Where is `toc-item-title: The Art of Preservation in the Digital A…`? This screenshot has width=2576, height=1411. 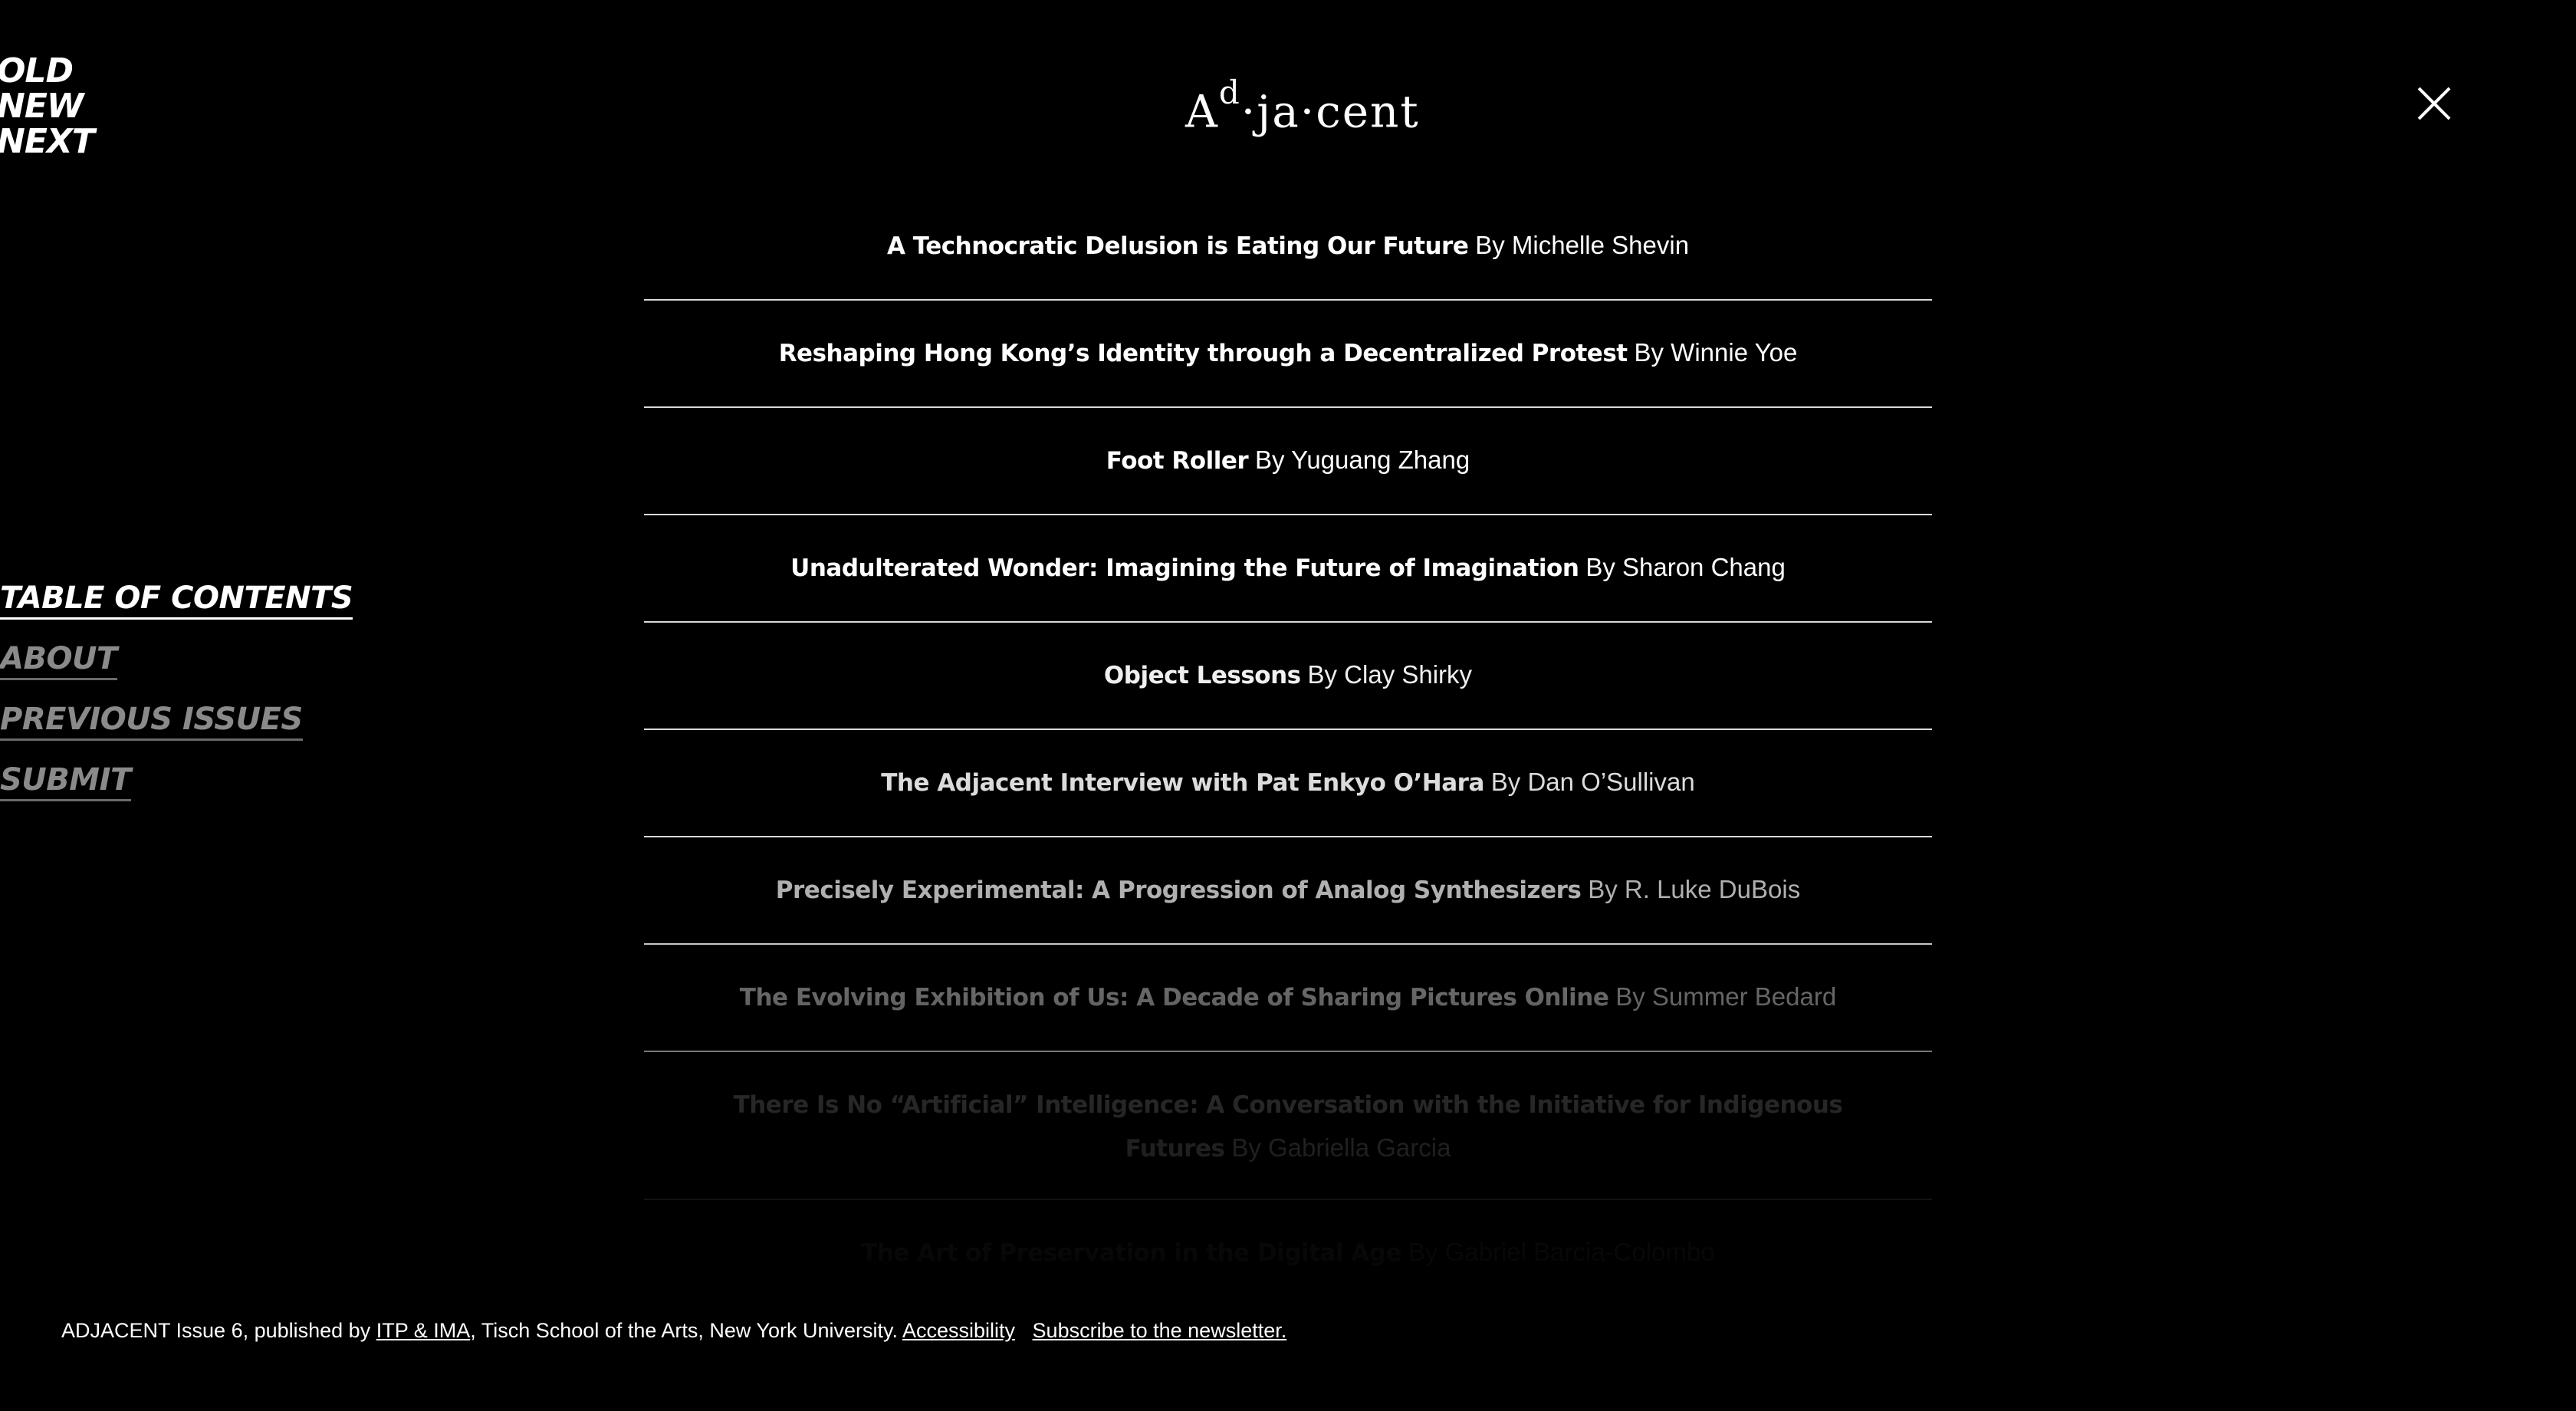 toc-item-title: The Art of Preservation in the Digital A… is located at coordinates (1131, 1253).